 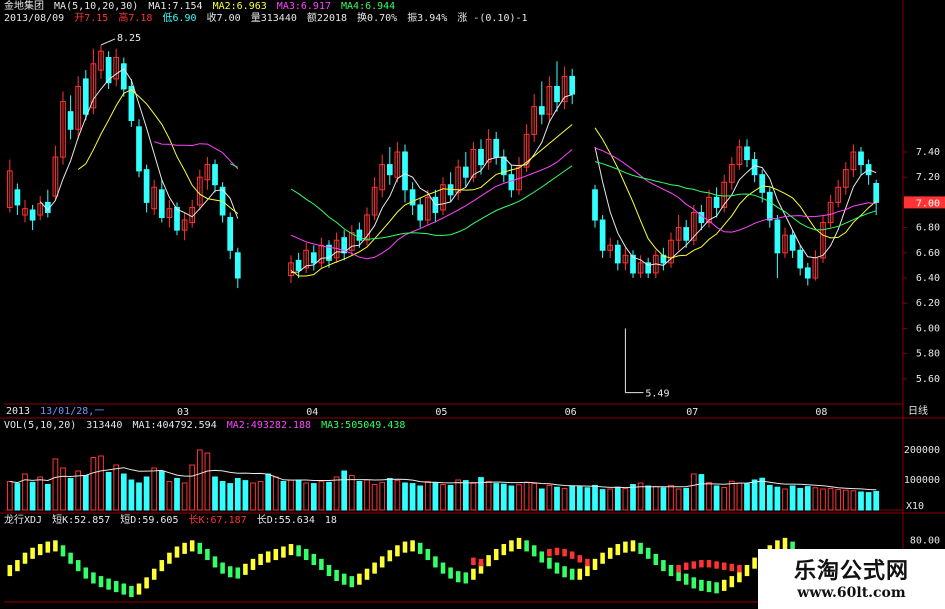 What do you see at coordinates (657, 394) in the screenshot?
I see `low-annotation: 5.49` at bounding box center [657, 394].